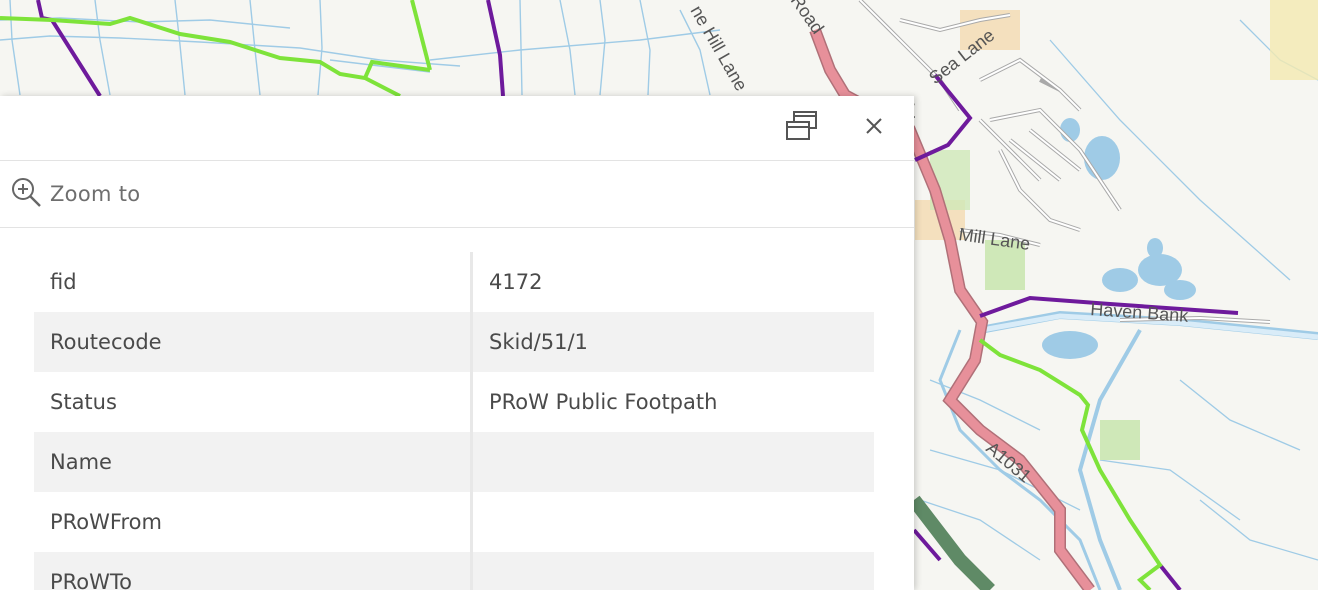 The image size is (1318, 590). Describe the element at coordinates (253, 342) in the screenshot. I see `field-key: Routecode` at that location.